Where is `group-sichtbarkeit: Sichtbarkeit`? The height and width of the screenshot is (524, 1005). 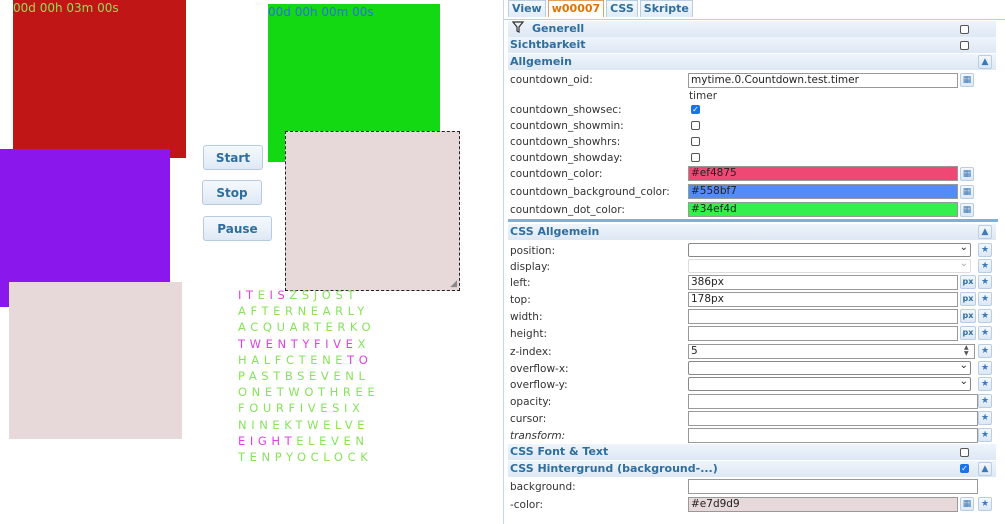
group-sichtbarkeit: Sichtbarkeit is located at coordinates (752, 45).